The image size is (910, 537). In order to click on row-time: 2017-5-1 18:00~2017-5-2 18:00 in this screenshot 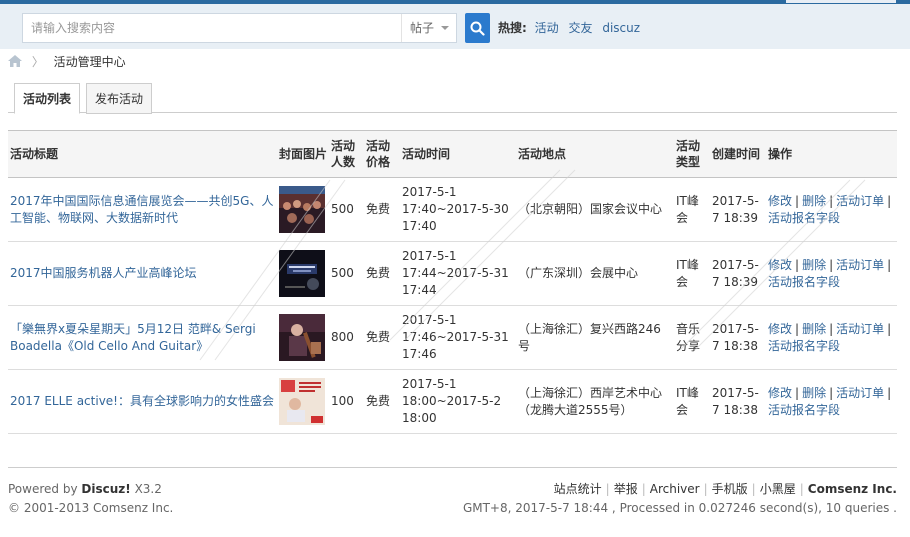, I will do `click(458, 401)`.